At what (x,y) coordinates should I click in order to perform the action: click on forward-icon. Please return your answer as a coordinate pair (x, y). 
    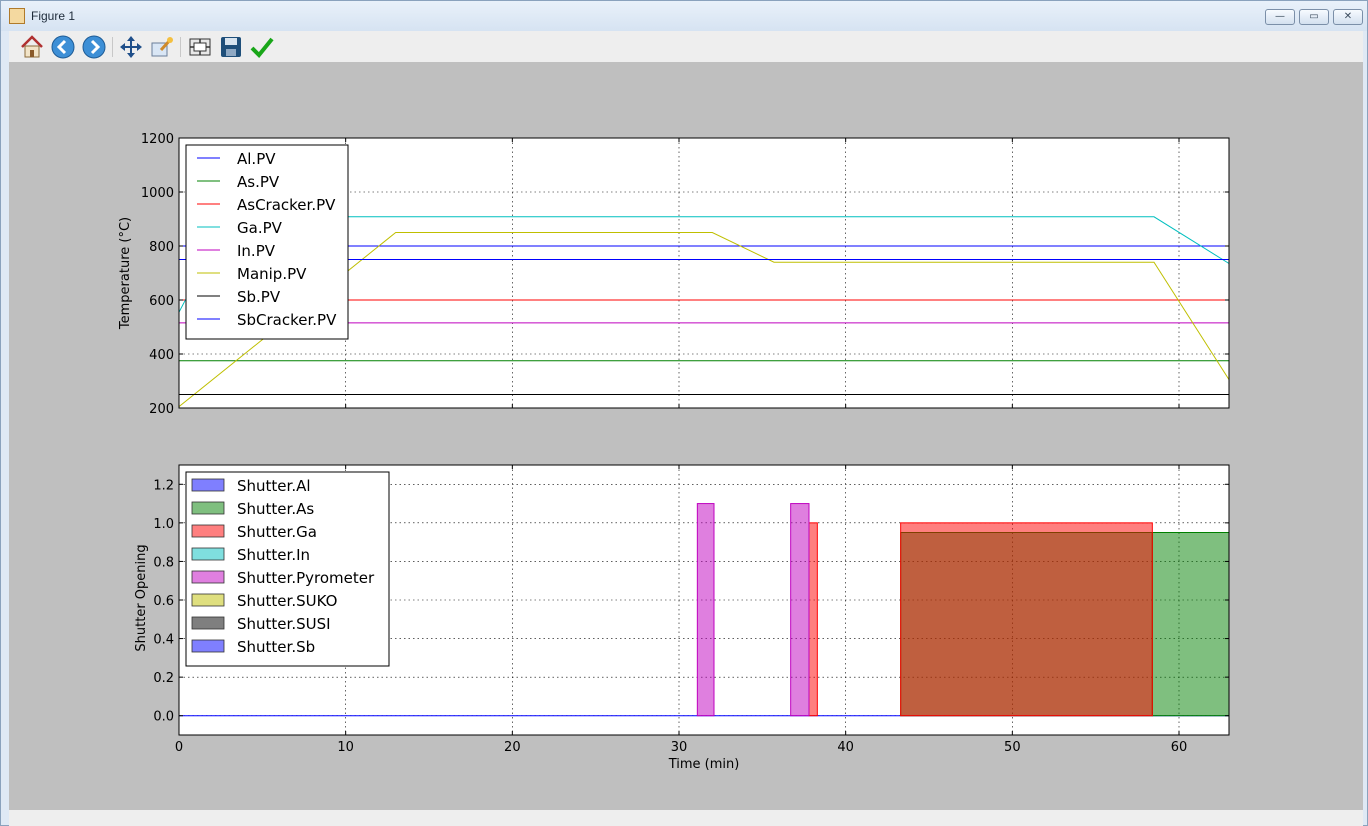
    Looking at the image, I should click on (94, 47).